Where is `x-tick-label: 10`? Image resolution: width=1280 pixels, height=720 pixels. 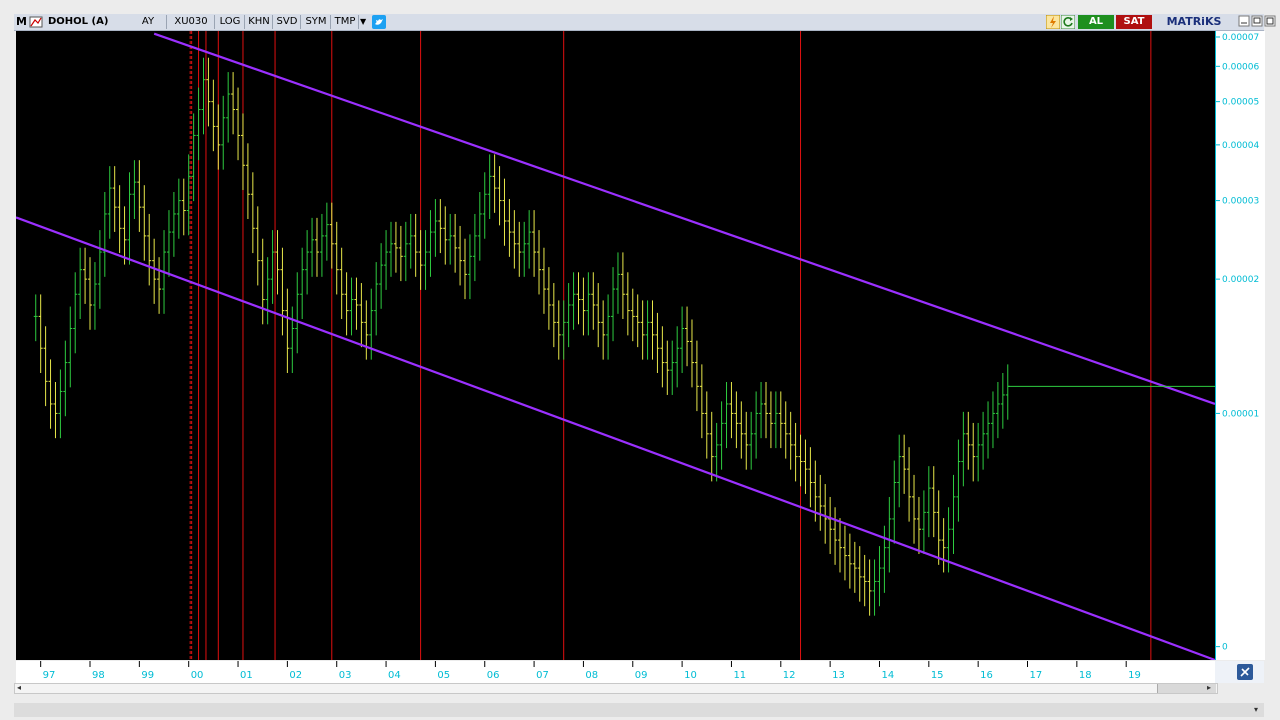 x-tick-label: 10 is located at coordinates (690, 675).